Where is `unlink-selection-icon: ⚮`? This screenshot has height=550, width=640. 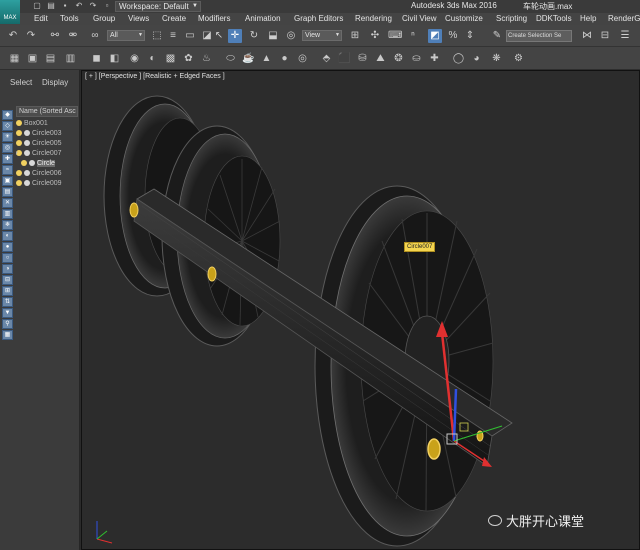
unlink-selection-icon: ⚮ is located at coordinates (73, 36).